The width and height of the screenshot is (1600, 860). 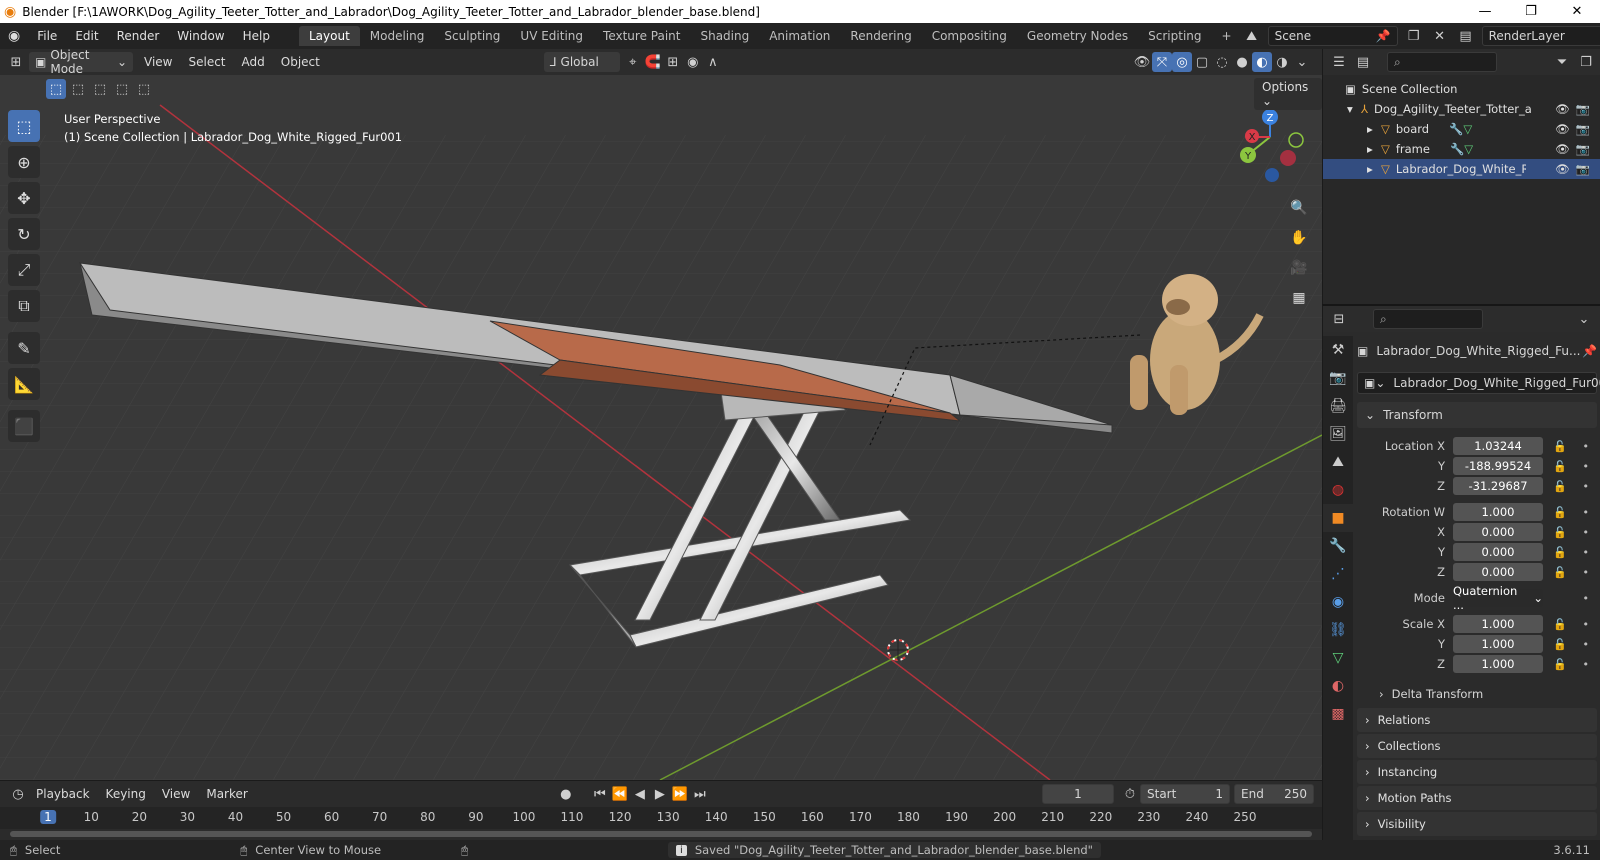 What do you see at coordinates (300, 62) in the screenshot?
I see `menu-object: Object` at bounding box center [300, 62].